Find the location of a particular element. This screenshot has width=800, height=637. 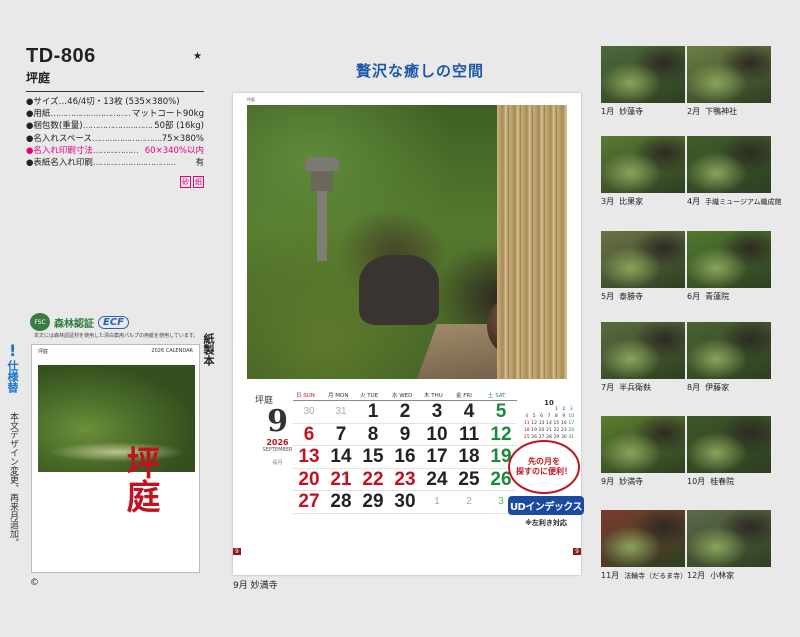

thumbnail-caption: 4月 手織ミュージアム織成館 is located at coordinates (734, 201).